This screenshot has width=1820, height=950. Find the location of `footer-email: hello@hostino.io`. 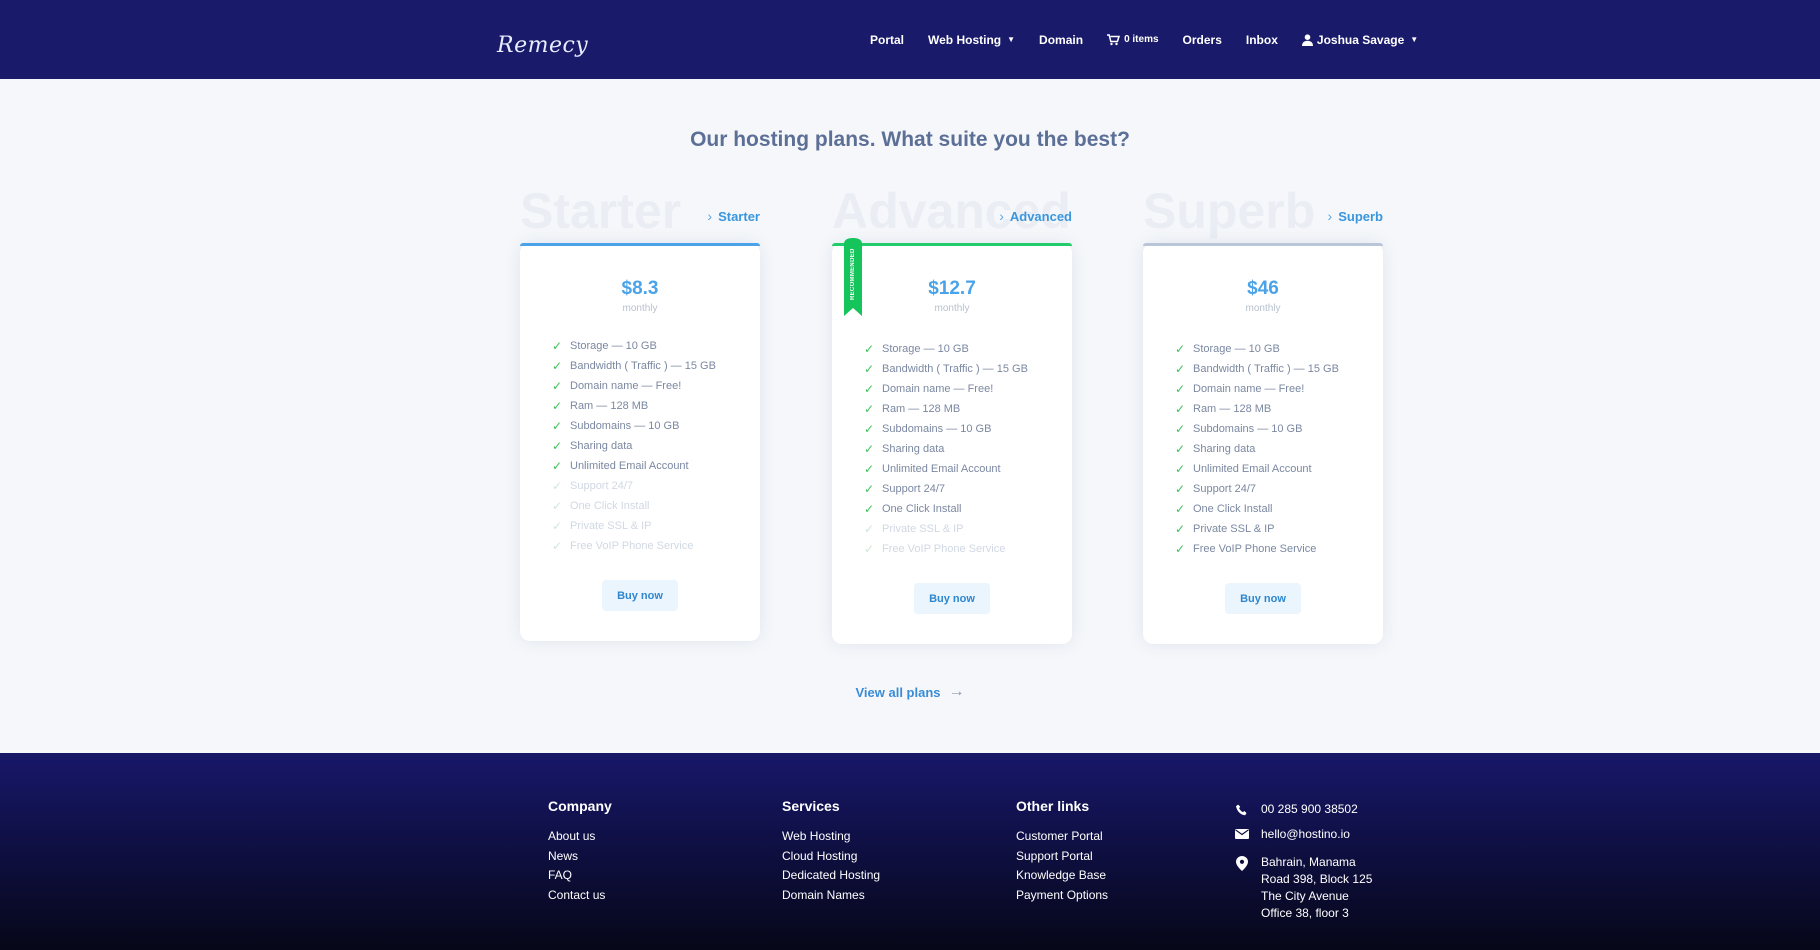

footer-email: hello@hostino.io is located at coordinates (1292, 834).